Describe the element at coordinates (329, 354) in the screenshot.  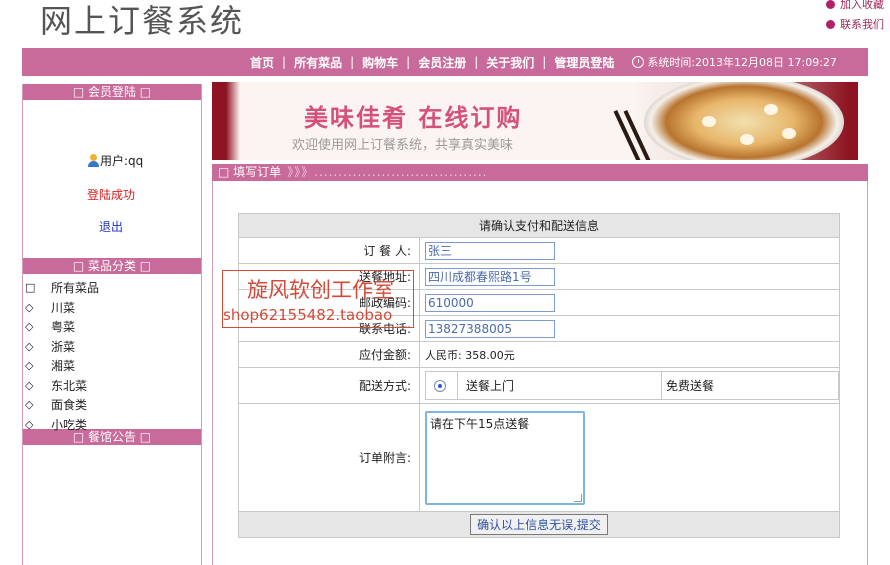
I see `amount-label: 应付金额:` at that location.